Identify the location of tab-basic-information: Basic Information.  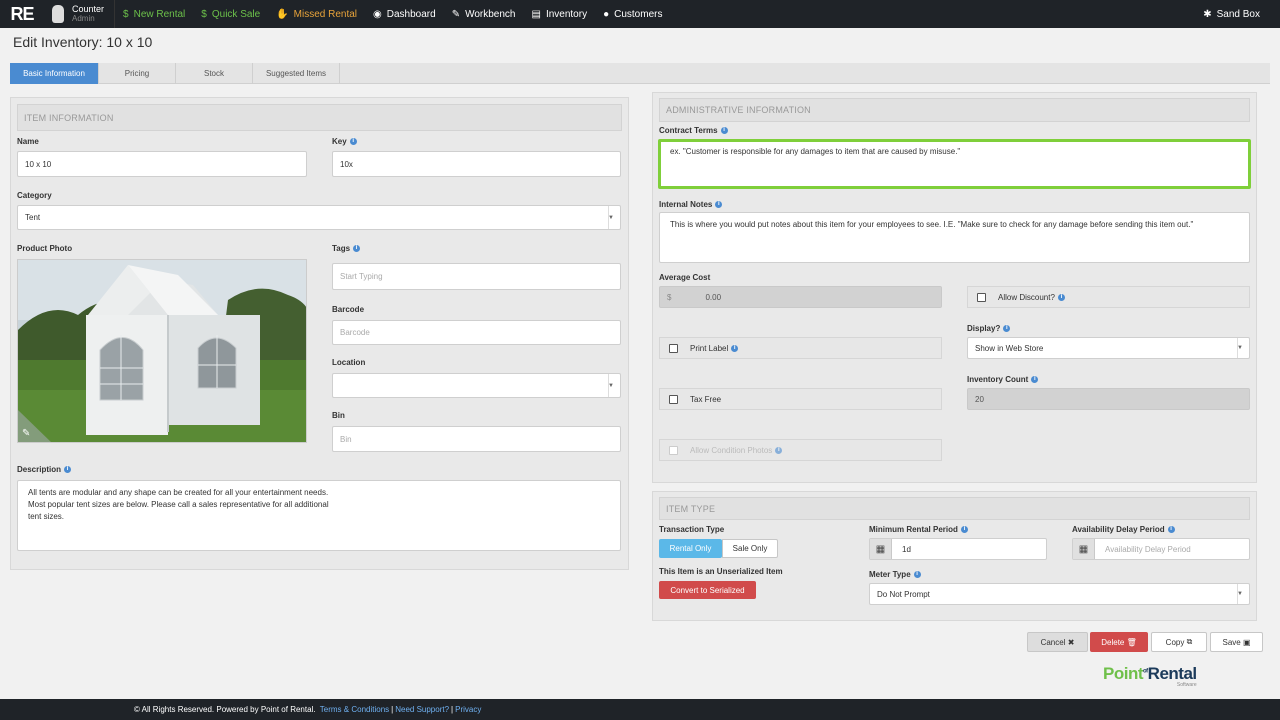
(54, 73).